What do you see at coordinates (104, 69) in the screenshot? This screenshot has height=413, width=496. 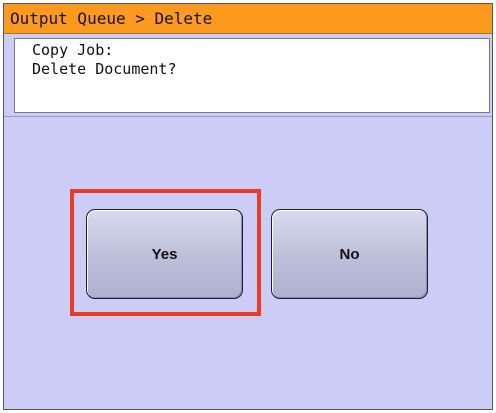 I see `message-line-confirm: Delete Document?` at bounding box center [104, 69].